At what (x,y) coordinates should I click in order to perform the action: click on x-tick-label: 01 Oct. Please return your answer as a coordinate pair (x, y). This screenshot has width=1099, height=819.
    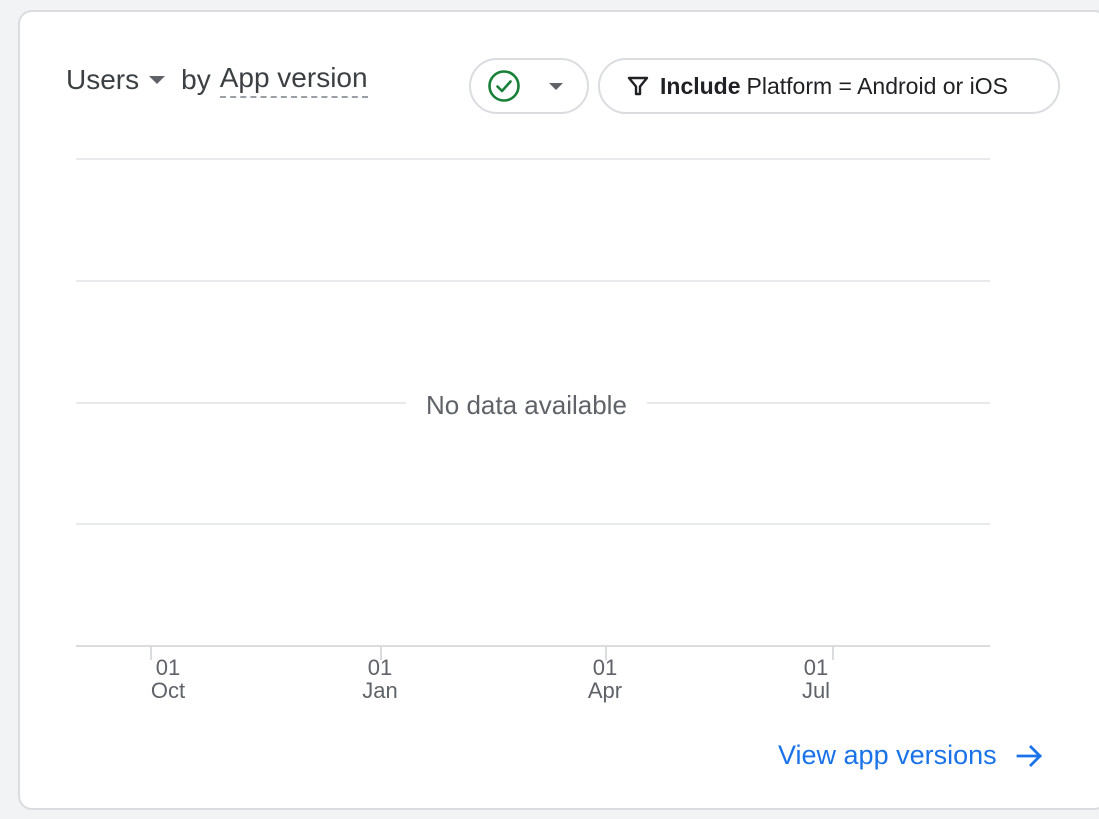
    Looking at the image, I should click on (168, 679).